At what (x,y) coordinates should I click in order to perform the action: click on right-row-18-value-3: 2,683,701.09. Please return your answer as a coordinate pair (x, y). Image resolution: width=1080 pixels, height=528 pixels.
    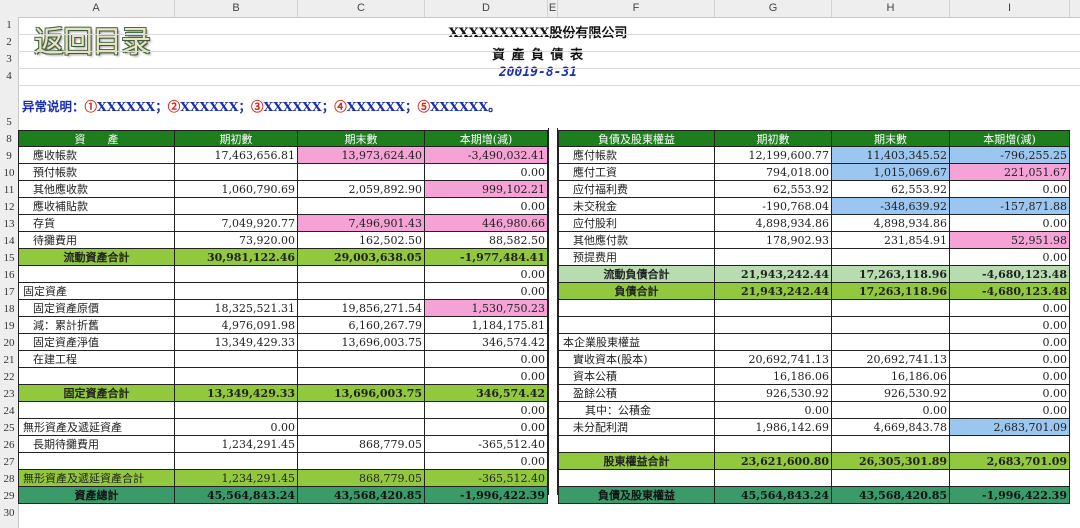
    Looking at the image, I should click on (1010, 461).